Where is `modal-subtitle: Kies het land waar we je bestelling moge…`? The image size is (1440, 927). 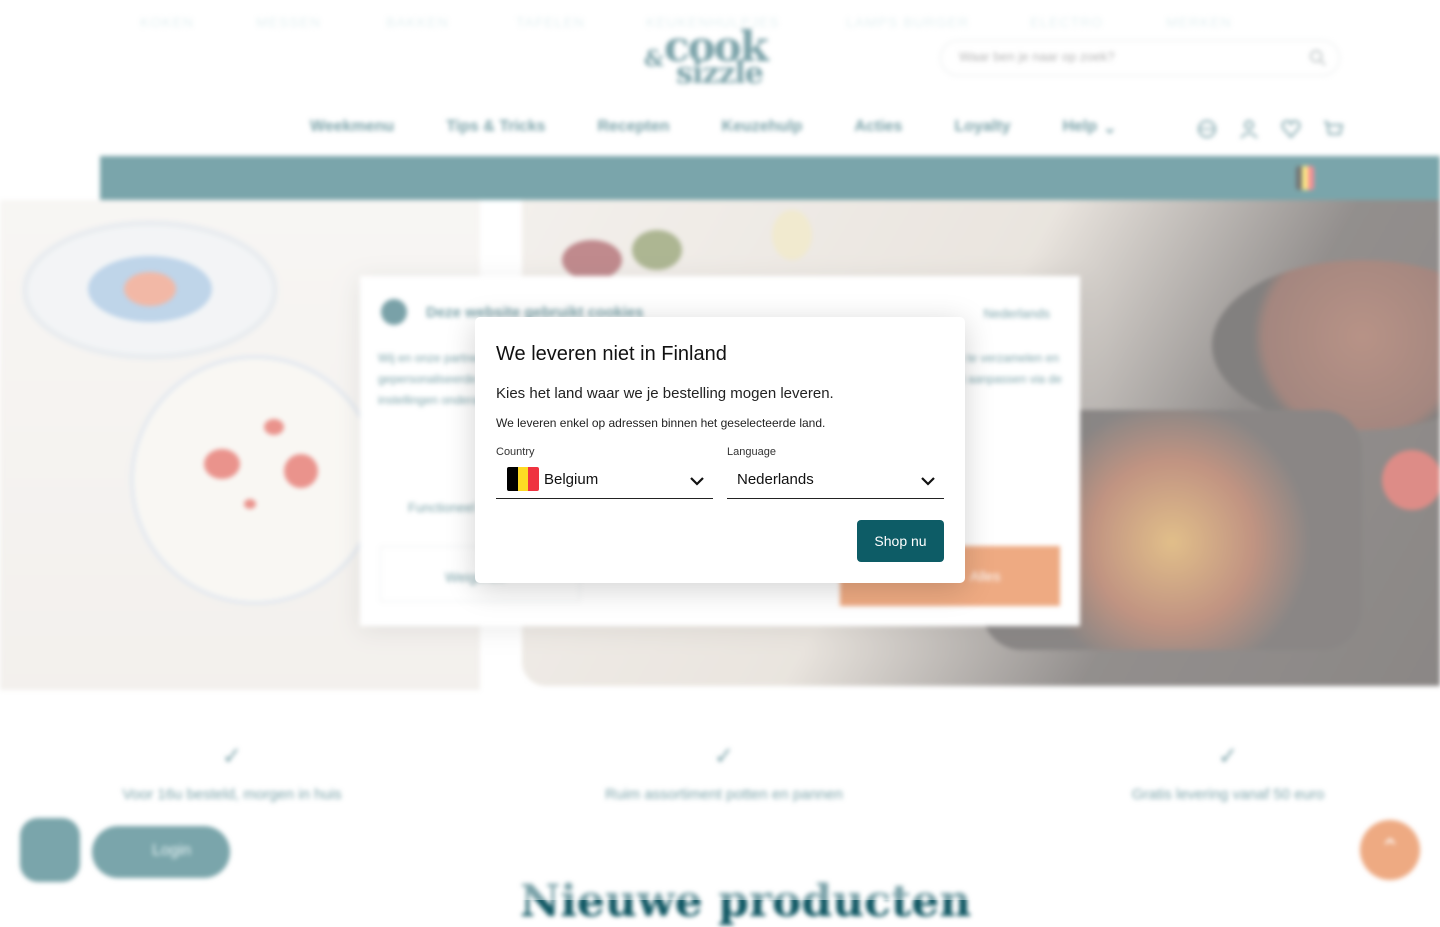 modal-subtitle: Kies het land waar we je bestelling moge… is located at coordinates (665, 393).